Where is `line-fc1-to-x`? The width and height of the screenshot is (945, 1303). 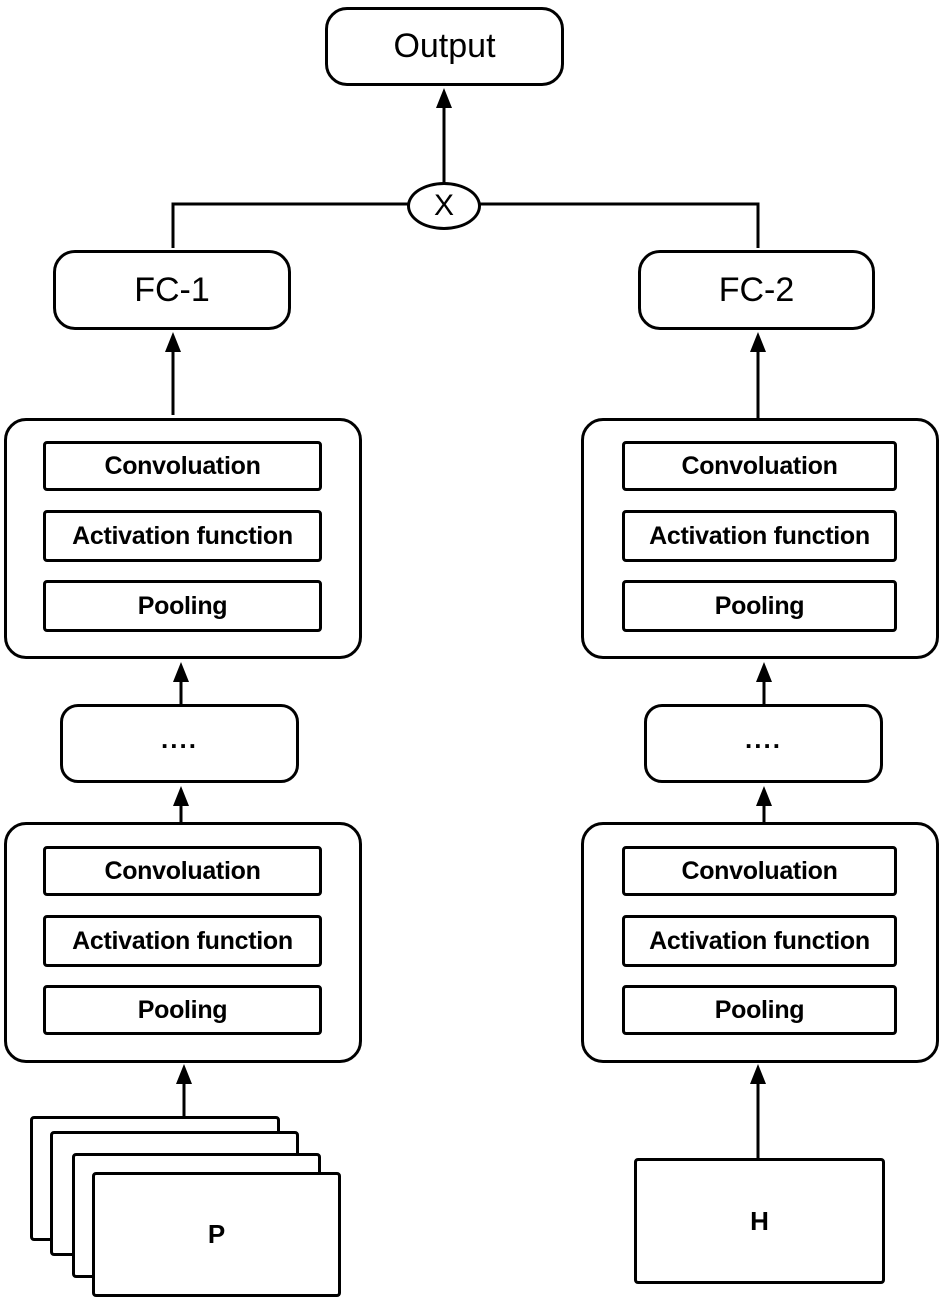
line-fc1-to-x is located at coordinates (289, 225).